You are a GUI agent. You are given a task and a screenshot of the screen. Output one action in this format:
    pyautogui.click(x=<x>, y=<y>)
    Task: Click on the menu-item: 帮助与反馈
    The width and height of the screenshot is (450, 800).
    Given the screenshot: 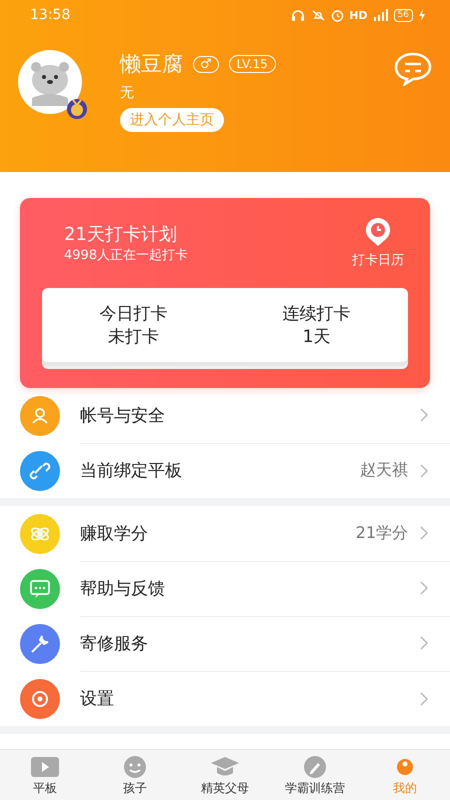 What is the action you would take?
    pyautogui.click(x=225, y=588)
    